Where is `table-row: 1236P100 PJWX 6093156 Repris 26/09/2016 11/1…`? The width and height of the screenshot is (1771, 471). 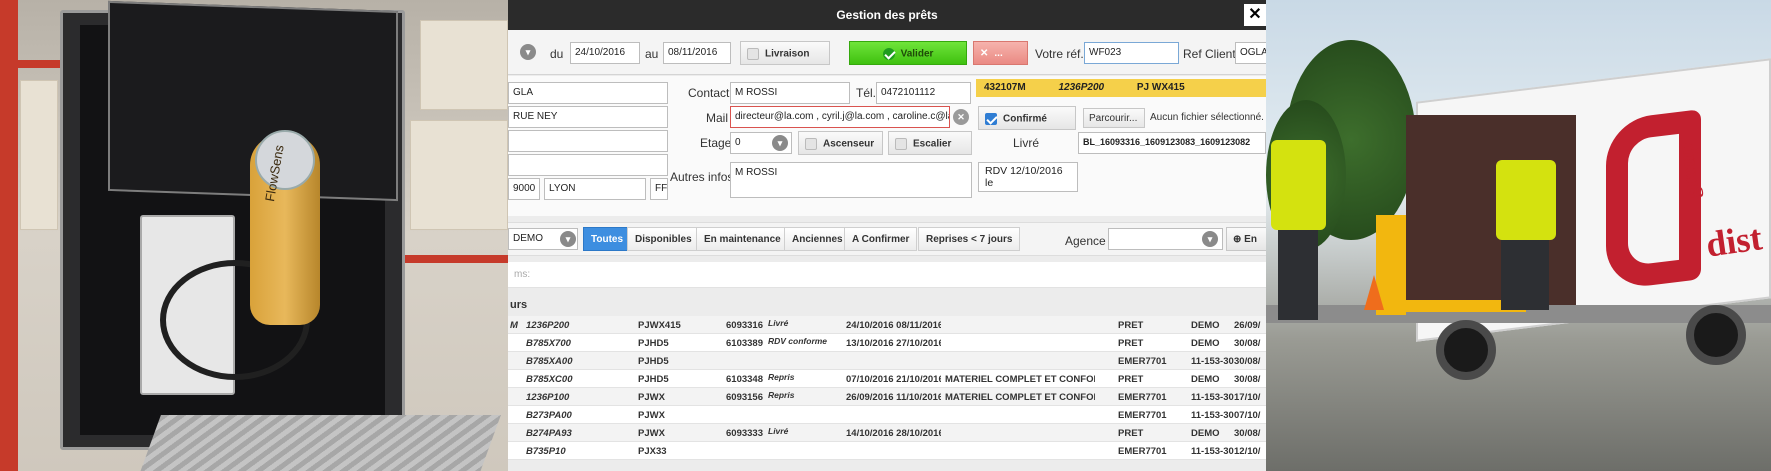
table-row: 1236P100 PJWX 6093156 Repris 26/09/2016 11/1… is located at coordinates (887, 397).